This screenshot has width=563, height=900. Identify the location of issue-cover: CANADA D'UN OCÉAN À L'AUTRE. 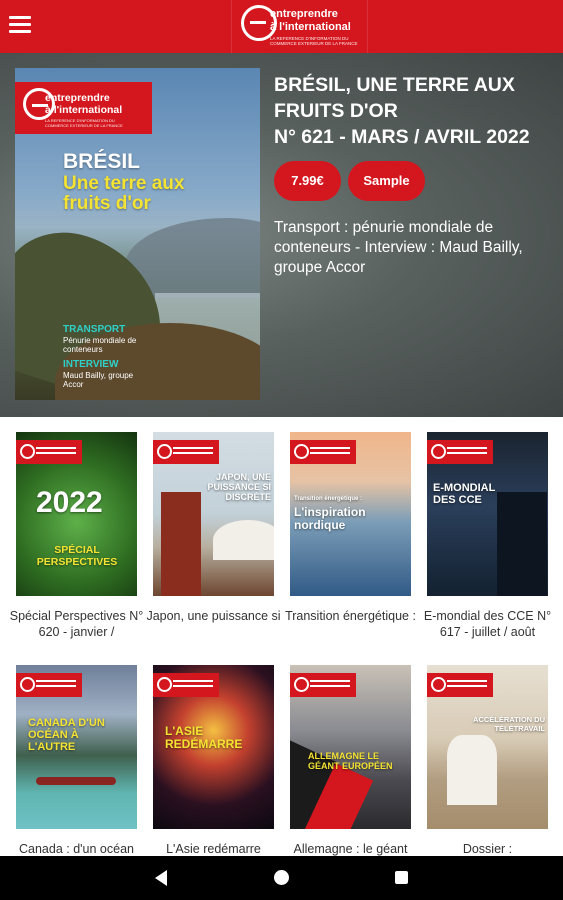
(76, 747).